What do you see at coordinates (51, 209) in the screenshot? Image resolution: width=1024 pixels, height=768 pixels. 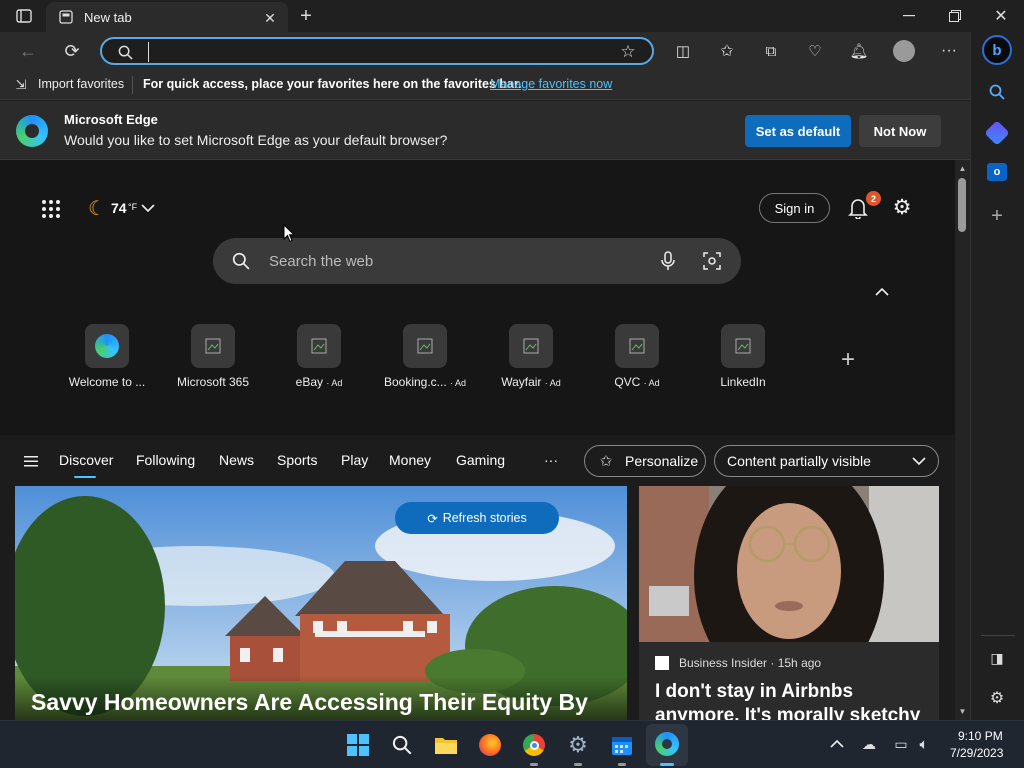 I see `apps-launcher-icon` at bounding box center [51, 209].